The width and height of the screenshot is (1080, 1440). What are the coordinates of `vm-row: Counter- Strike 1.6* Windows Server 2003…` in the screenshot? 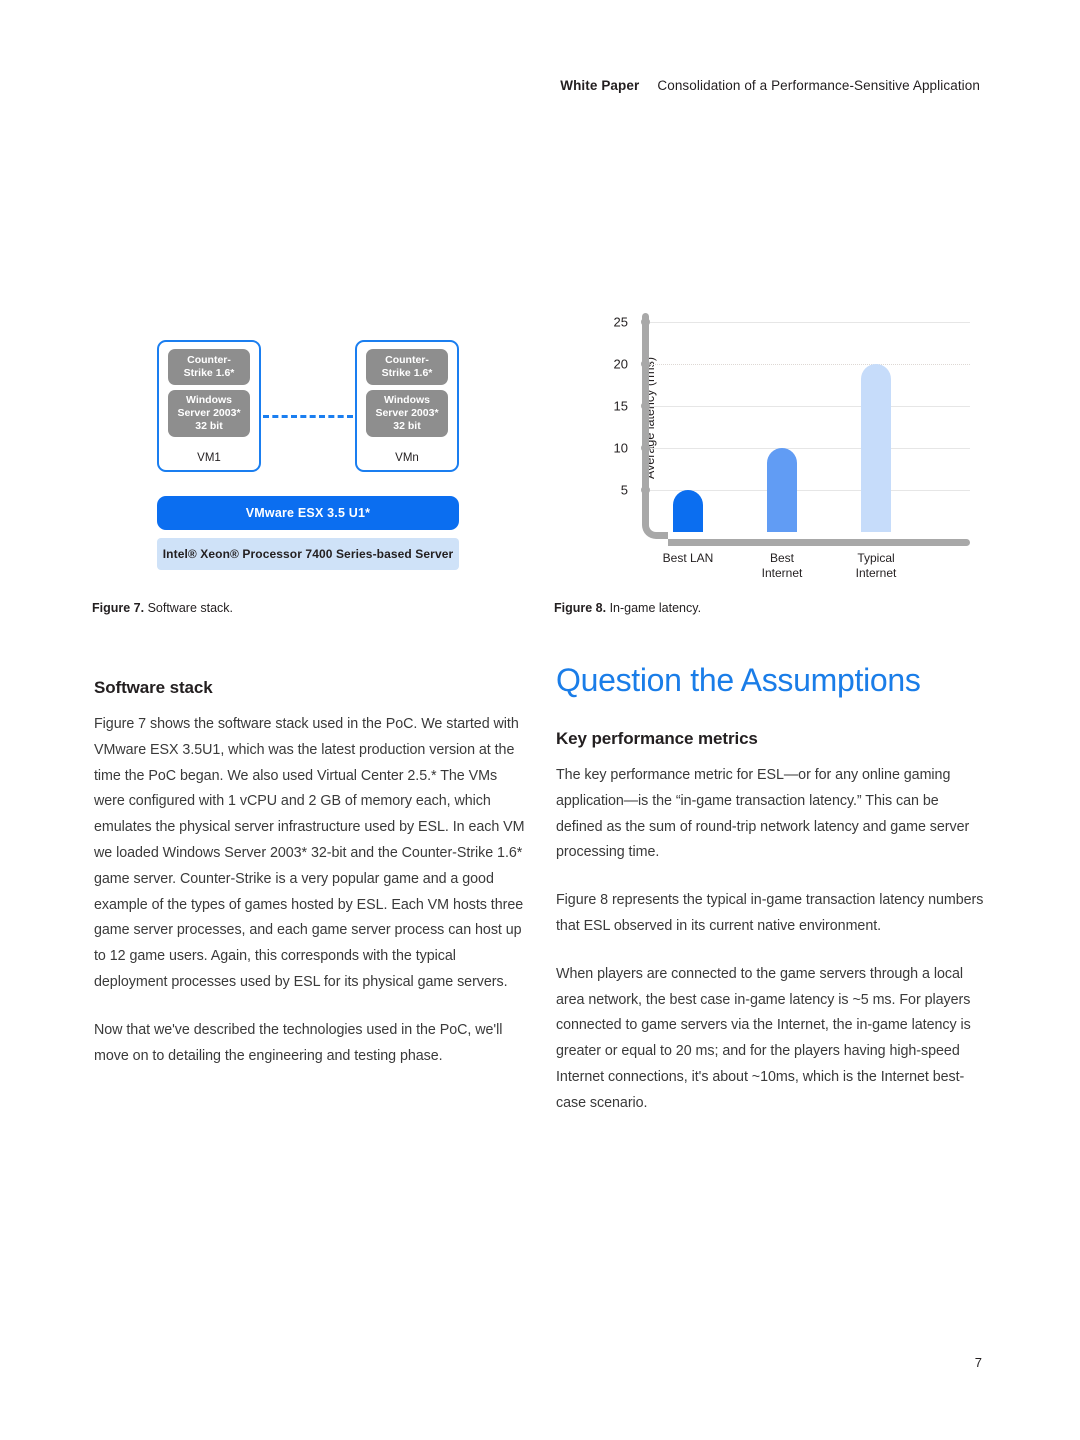 It's located at (308, 407).